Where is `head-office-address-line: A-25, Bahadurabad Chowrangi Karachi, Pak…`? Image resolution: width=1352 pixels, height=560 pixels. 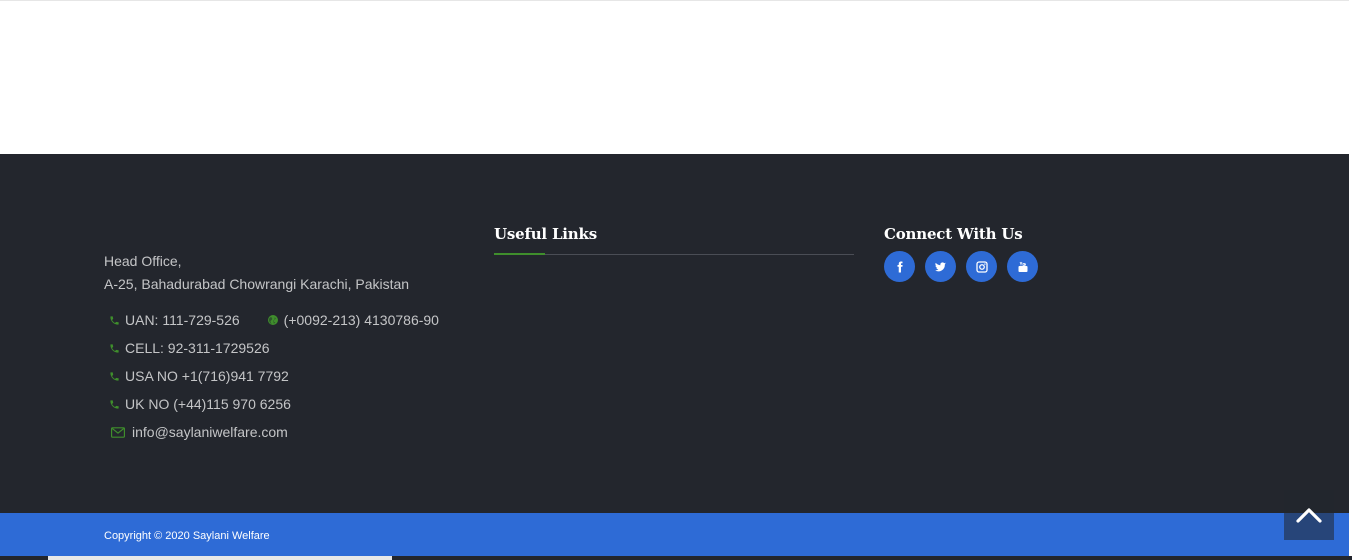 head-office-address-line: A-25, Bahadurabad Chowrangi Karachi, Pak… is located at coordinates (257, 284).